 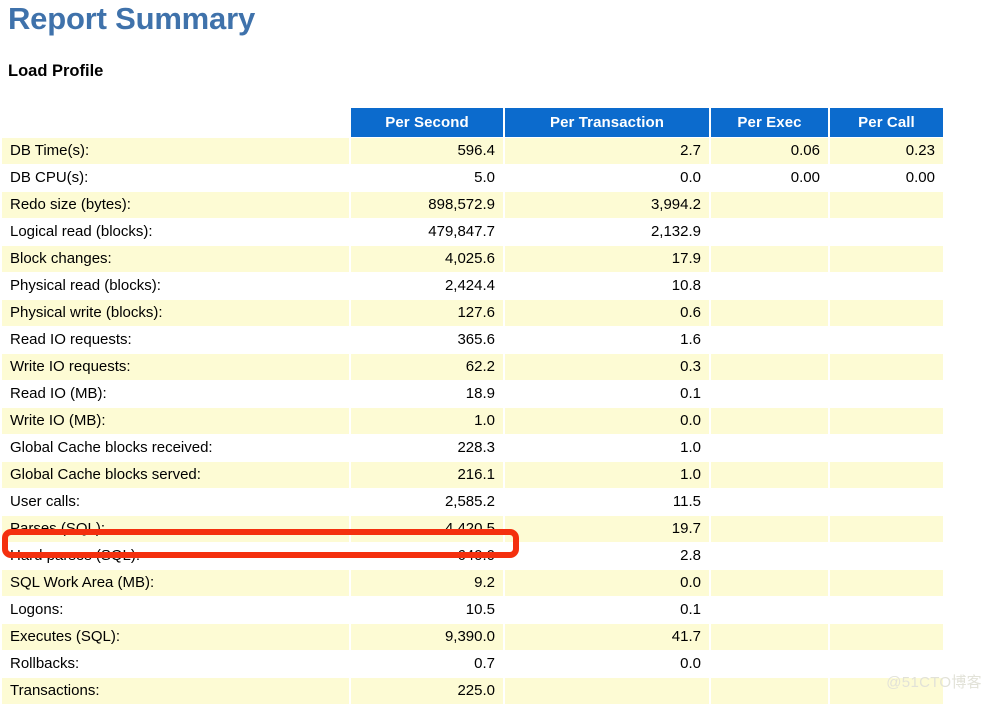 I want to click on table-row: Hard parses (SQL): 640.0 2.8, so click(x=472, y=556).